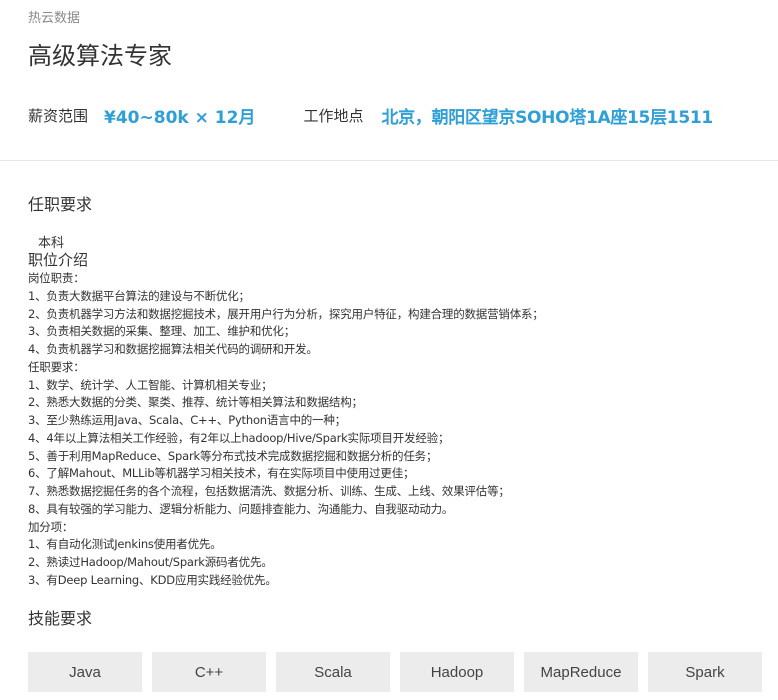 Image resolution: width=778 pixels, height=700 pixels. What do you see at coordinates (221, 473) in the screenshot?
I see `description-line: 6、了解Mahout、MLLib等机器学习相关技术，有在实际项目中使用过更佳；` at bounding box center [221, 473].